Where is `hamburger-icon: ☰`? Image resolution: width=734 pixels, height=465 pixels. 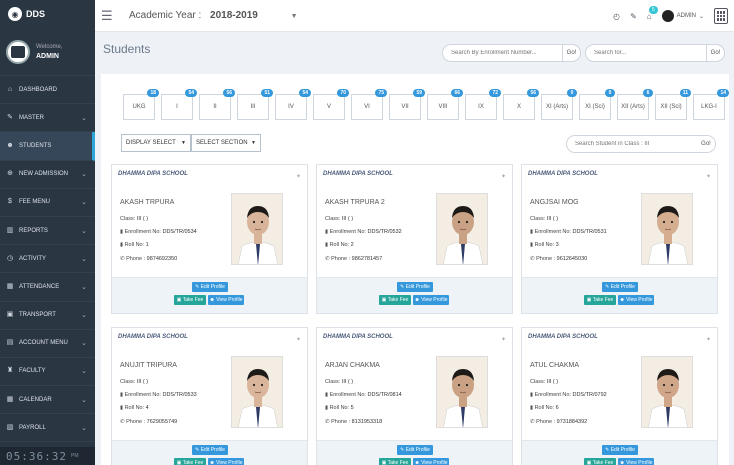 hamburger-icon: ☰ is located at coordinates (107, 15).